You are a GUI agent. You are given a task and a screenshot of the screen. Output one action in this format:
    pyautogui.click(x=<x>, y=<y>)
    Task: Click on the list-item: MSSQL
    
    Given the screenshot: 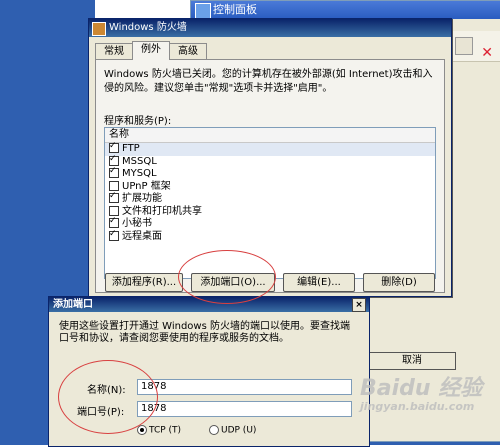 What is the action you would take?
    pyautogui.click(x=270, y=161)
    